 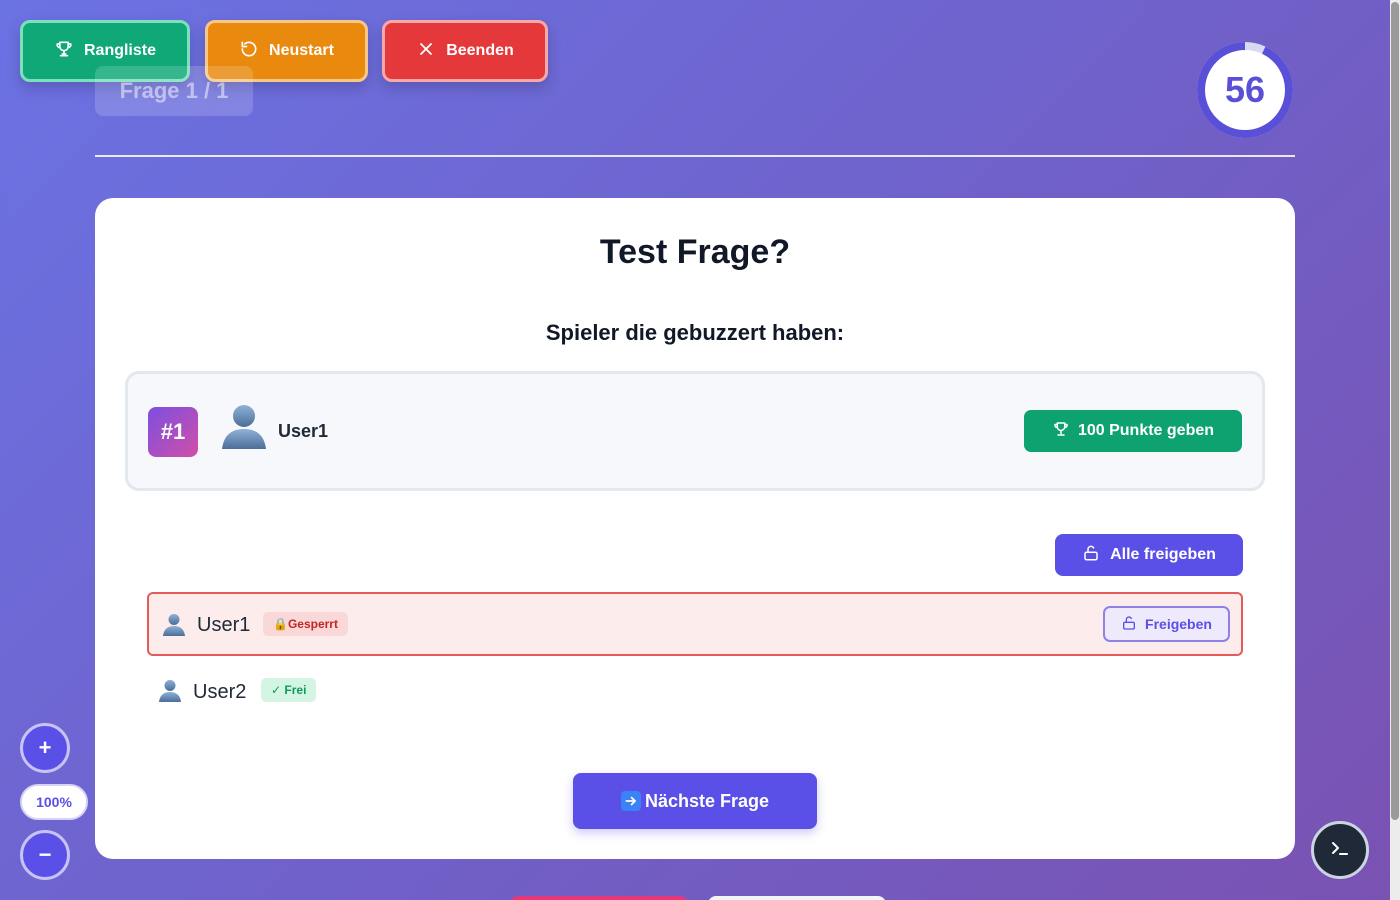 I want to click on partial-button-left, so click(x=599, y=898).